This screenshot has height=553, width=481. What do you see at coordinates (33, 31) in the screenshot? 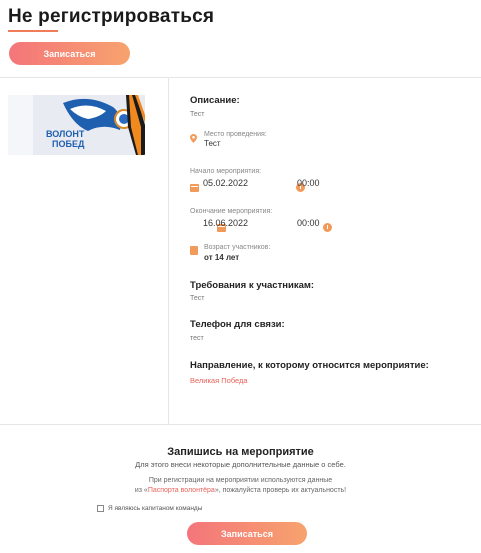
I see `title-underline` at bounding box center [33, 31].